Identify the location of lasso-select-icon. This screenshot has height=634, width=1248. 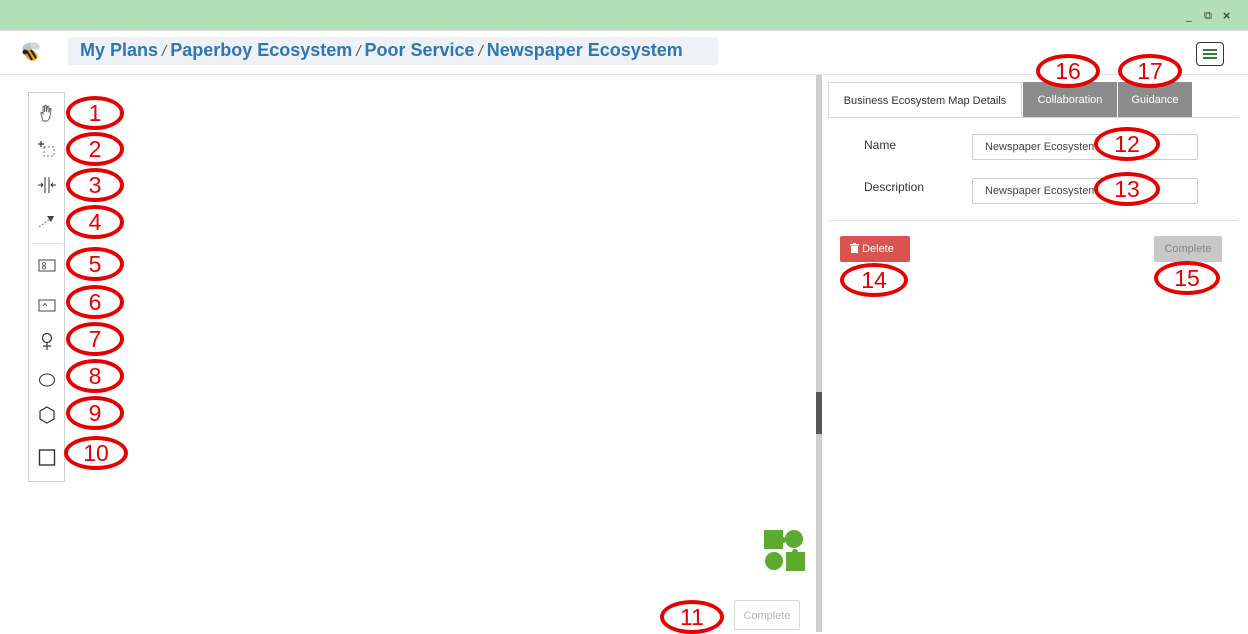
(46, 149).